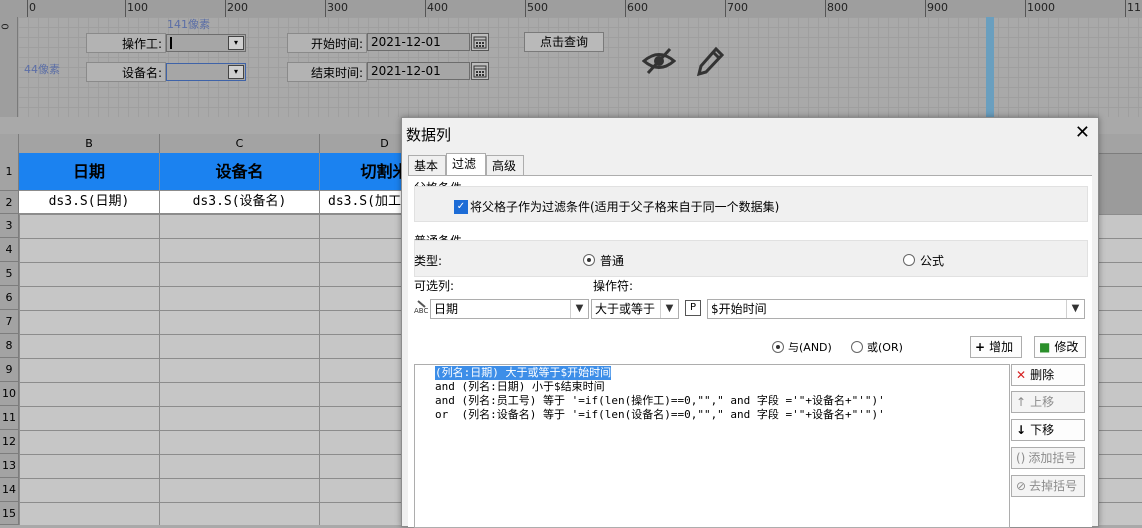 The image size is (1142, 528). Describe the element at coordinates (1042, 402) in the screenshot. I see `move-up-label: 上移` at that location.